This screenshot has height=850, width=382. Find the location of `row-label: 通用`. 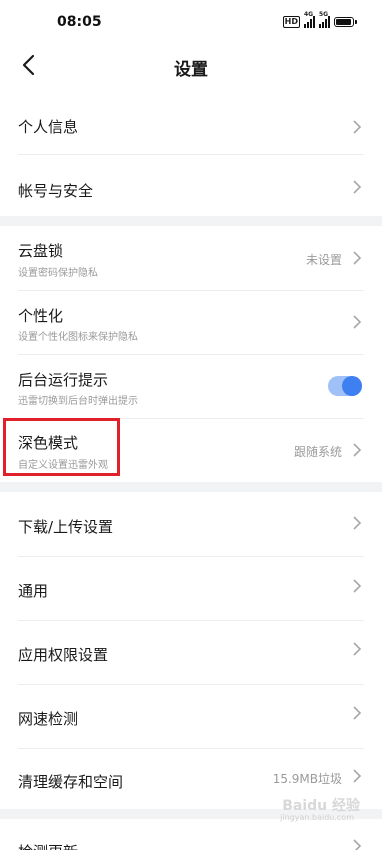

row-label: 通用 is located at coordinates (33, 591).